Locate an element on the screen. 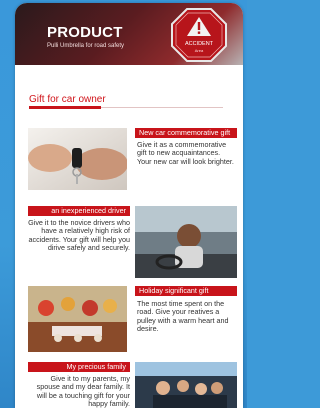 The width and height of the screenshot is (320, 408). car-keys-photo is located at coordinates (77, 159).